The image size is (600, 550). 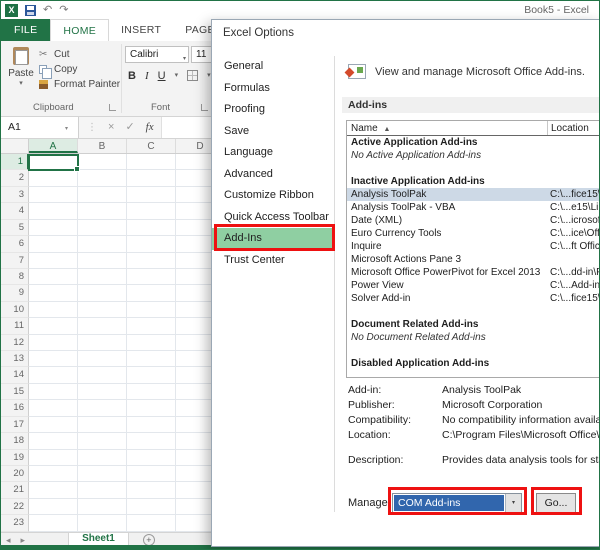 I want to click on grid-cell-b6, so click(x=102, y=244).